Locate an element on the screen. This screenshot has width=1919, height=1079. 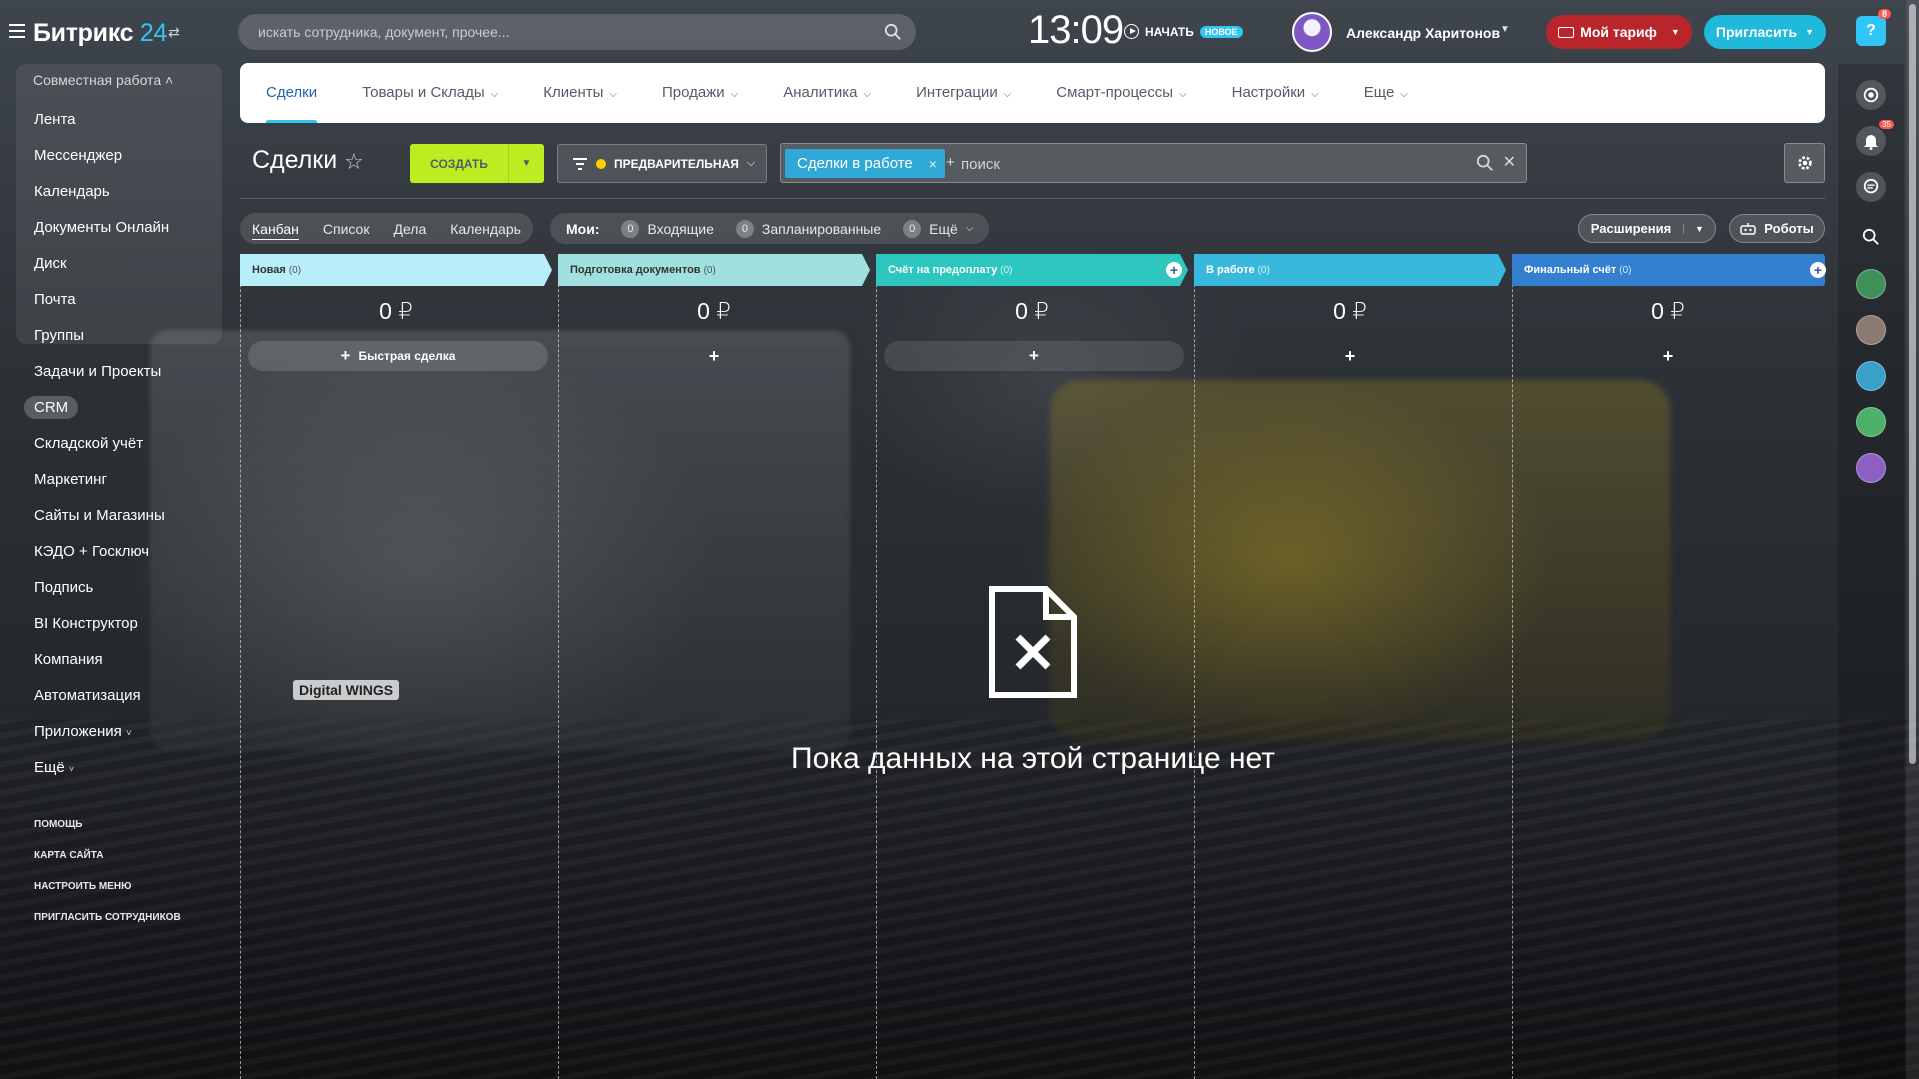
sidebar-item-crm: CRM is located at coordinates (111, 408).